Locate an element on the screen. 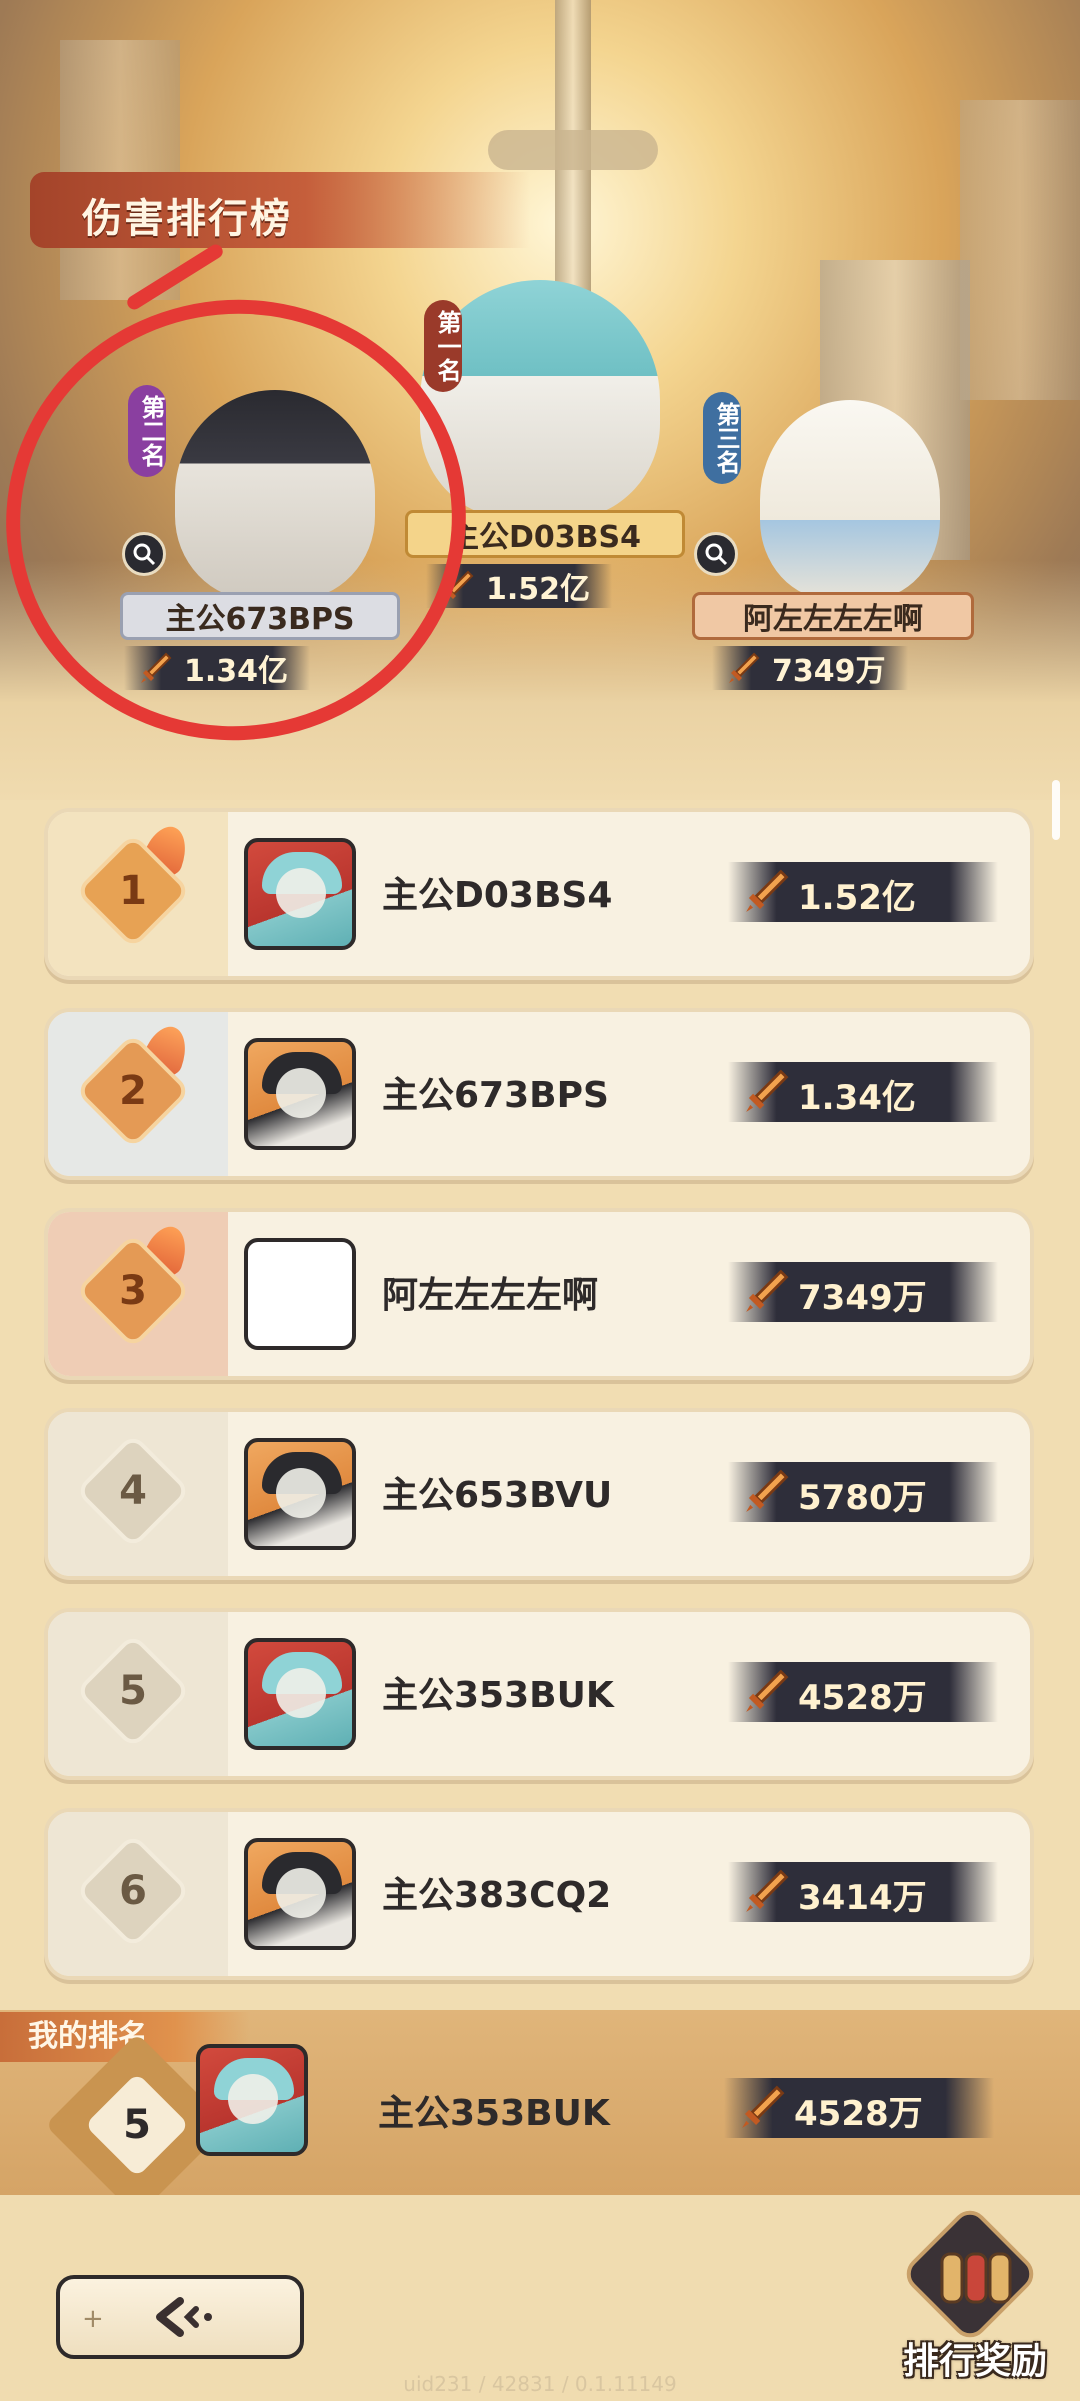 Image resolution: width=1080 pixels, height=2401 pixels. my-damage-score-plate: 4528万 is located at coordinates (859, 2108).